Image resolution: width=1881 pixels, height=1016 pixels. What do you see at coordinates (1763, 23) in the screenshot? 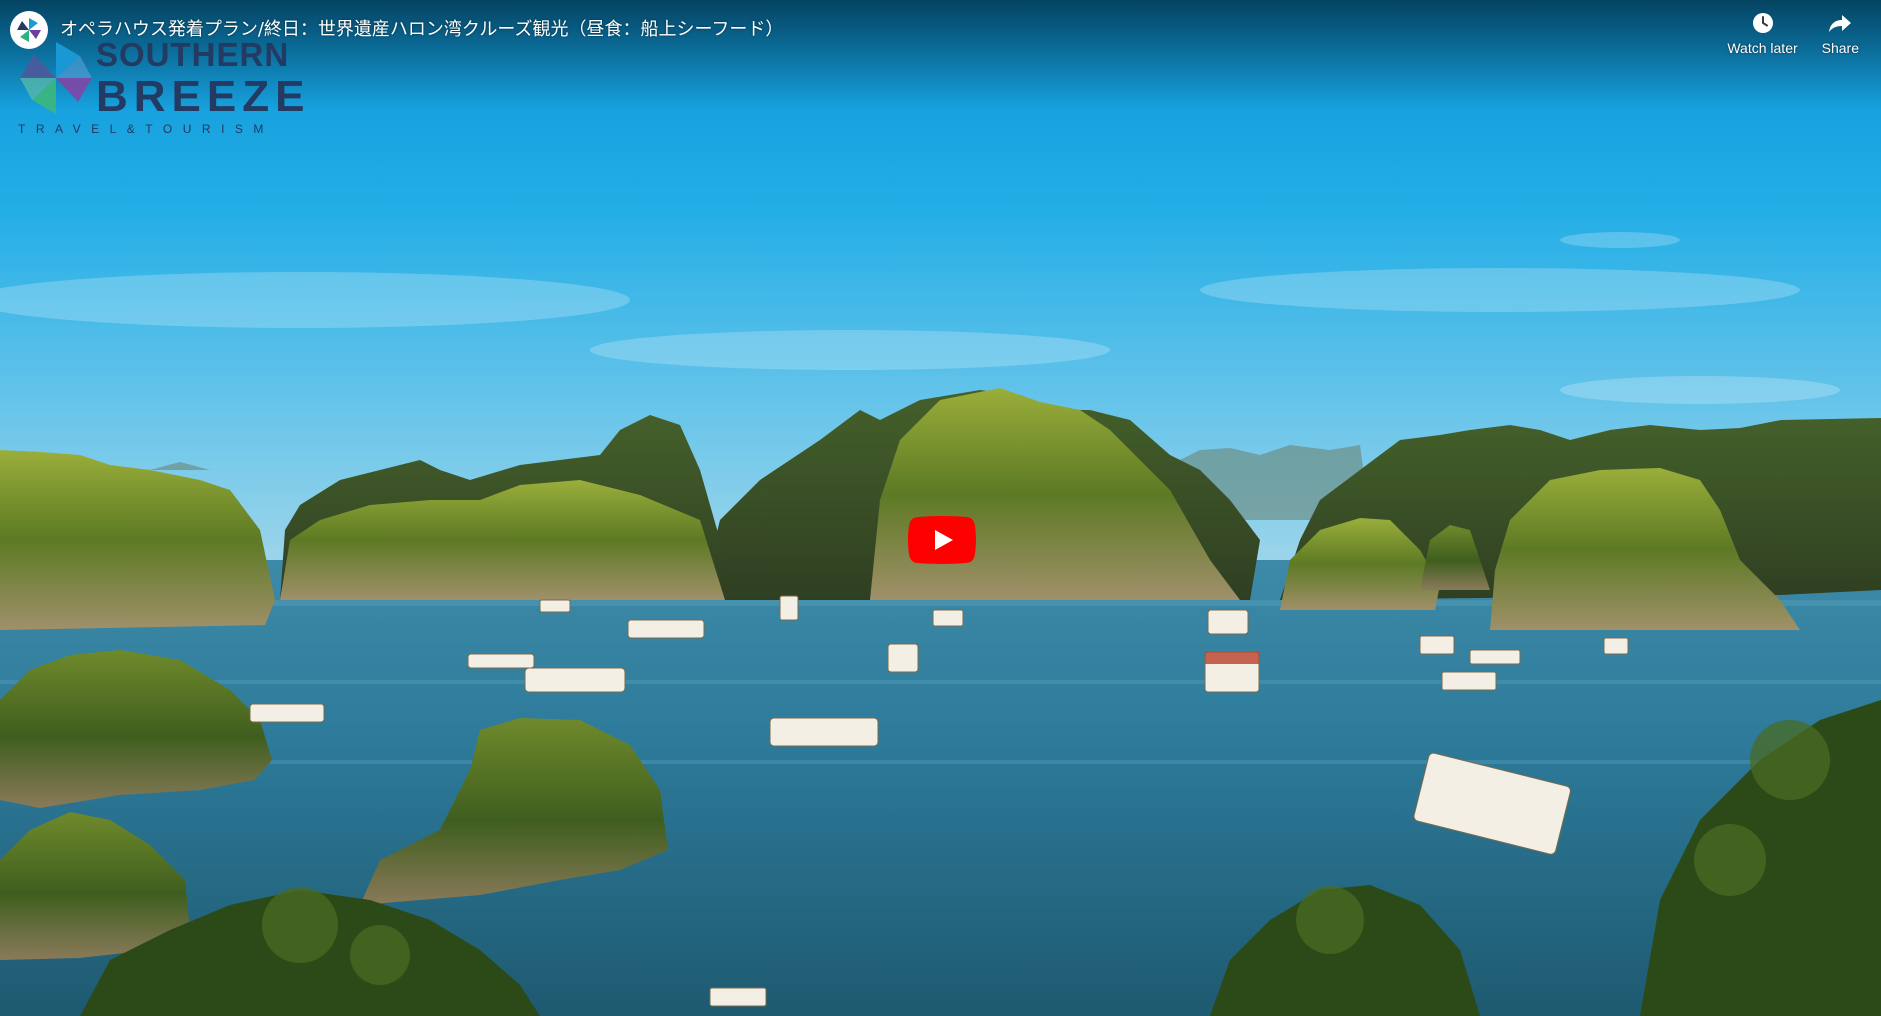
I see `clock-icon` at bounding box center [1763, 23].